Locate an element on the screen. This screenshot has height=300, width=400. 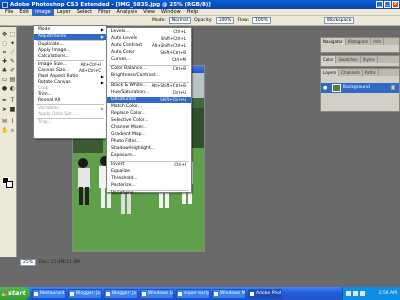
menu-edit: Edit is located at coordinates (24, 12).